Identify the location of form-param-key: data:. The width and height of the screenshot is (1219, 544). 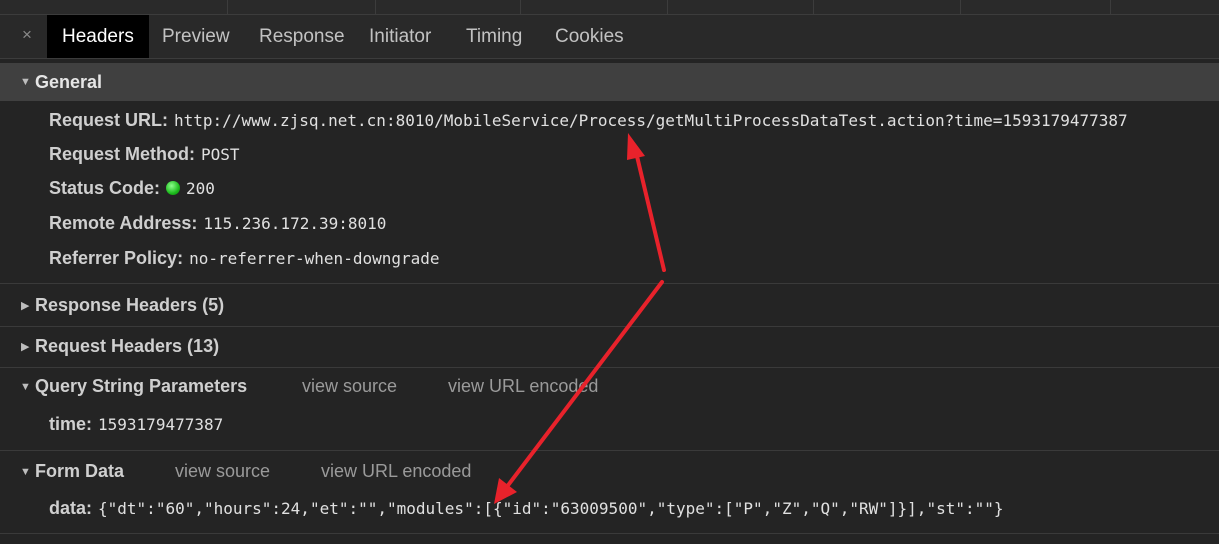
(71, 508).